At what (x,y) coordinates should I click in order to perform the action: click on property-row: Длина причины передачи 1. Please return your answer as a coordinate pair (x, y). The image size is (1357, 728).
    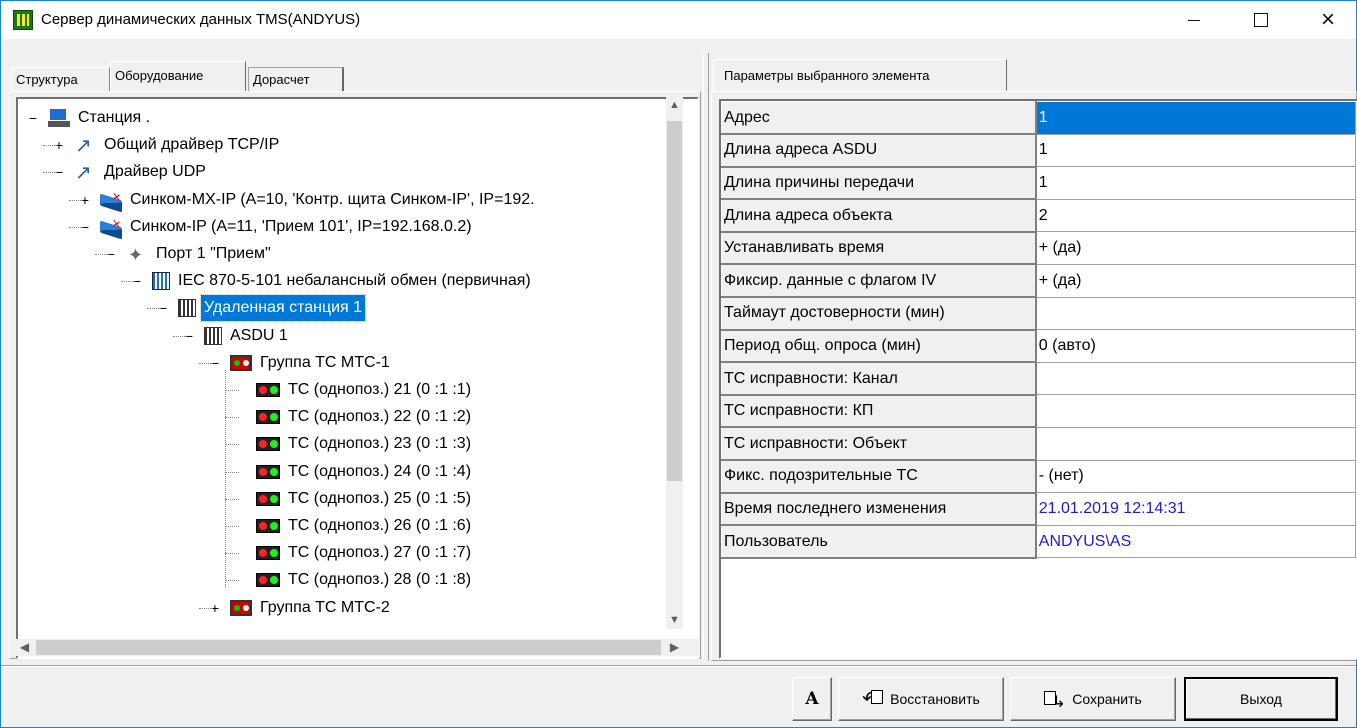
    Looking at the image, I should click on (1038, 183).